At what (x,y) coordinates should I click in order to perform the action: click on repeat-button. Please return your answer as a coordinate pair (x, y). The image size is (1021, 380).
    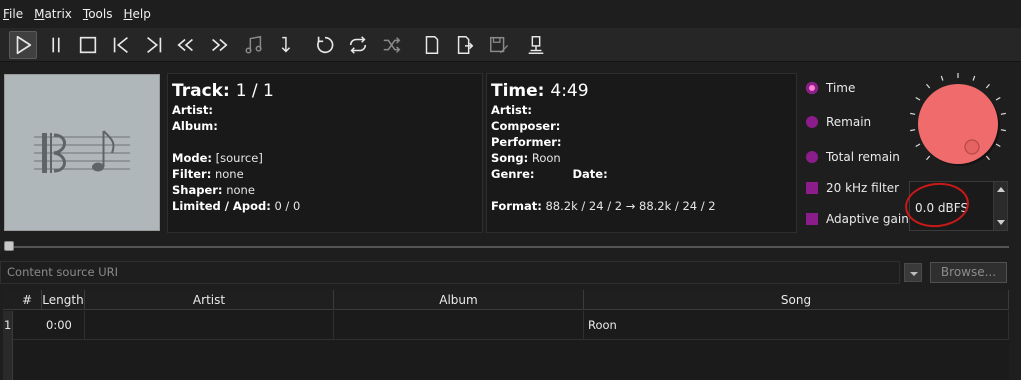
    Looking at the image, I should click on (358, 45).